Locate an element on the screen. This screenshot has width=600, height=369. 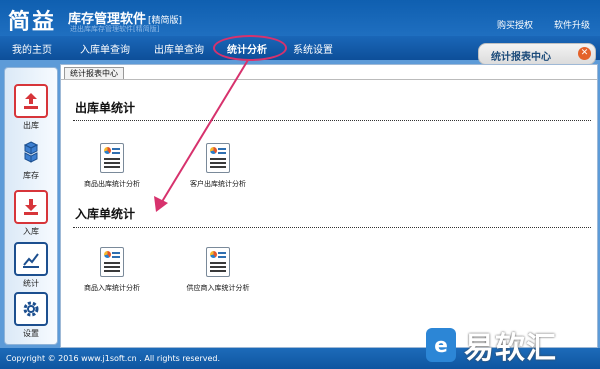
brand-logo-icon: e is located at coordinates (441, 345).